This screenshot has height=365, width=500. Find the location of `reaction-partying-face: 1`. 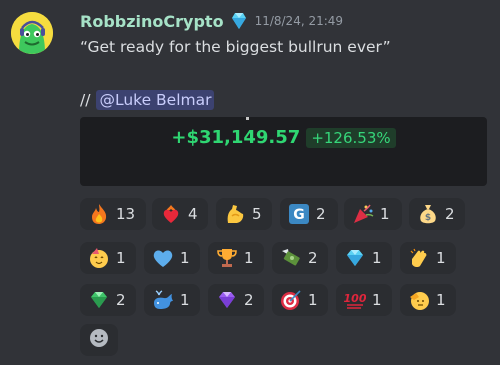

reaction-partying-face: 1 is located at coordinates (108, 258).